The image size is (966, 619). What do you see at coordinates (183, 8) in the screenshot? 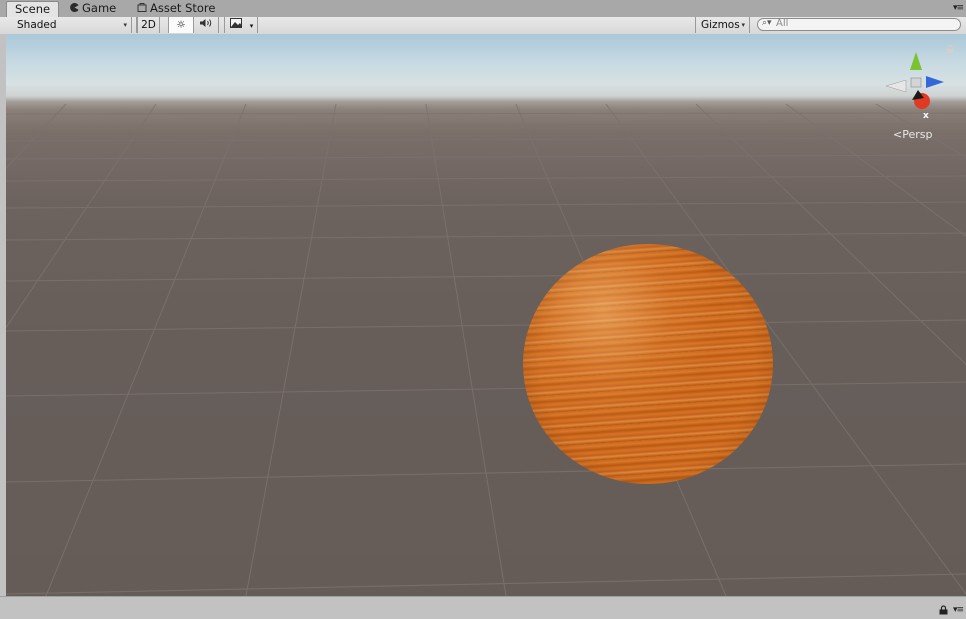
I see `tab-asset-store-label: Asset Store` at bounding box center [183, 8].